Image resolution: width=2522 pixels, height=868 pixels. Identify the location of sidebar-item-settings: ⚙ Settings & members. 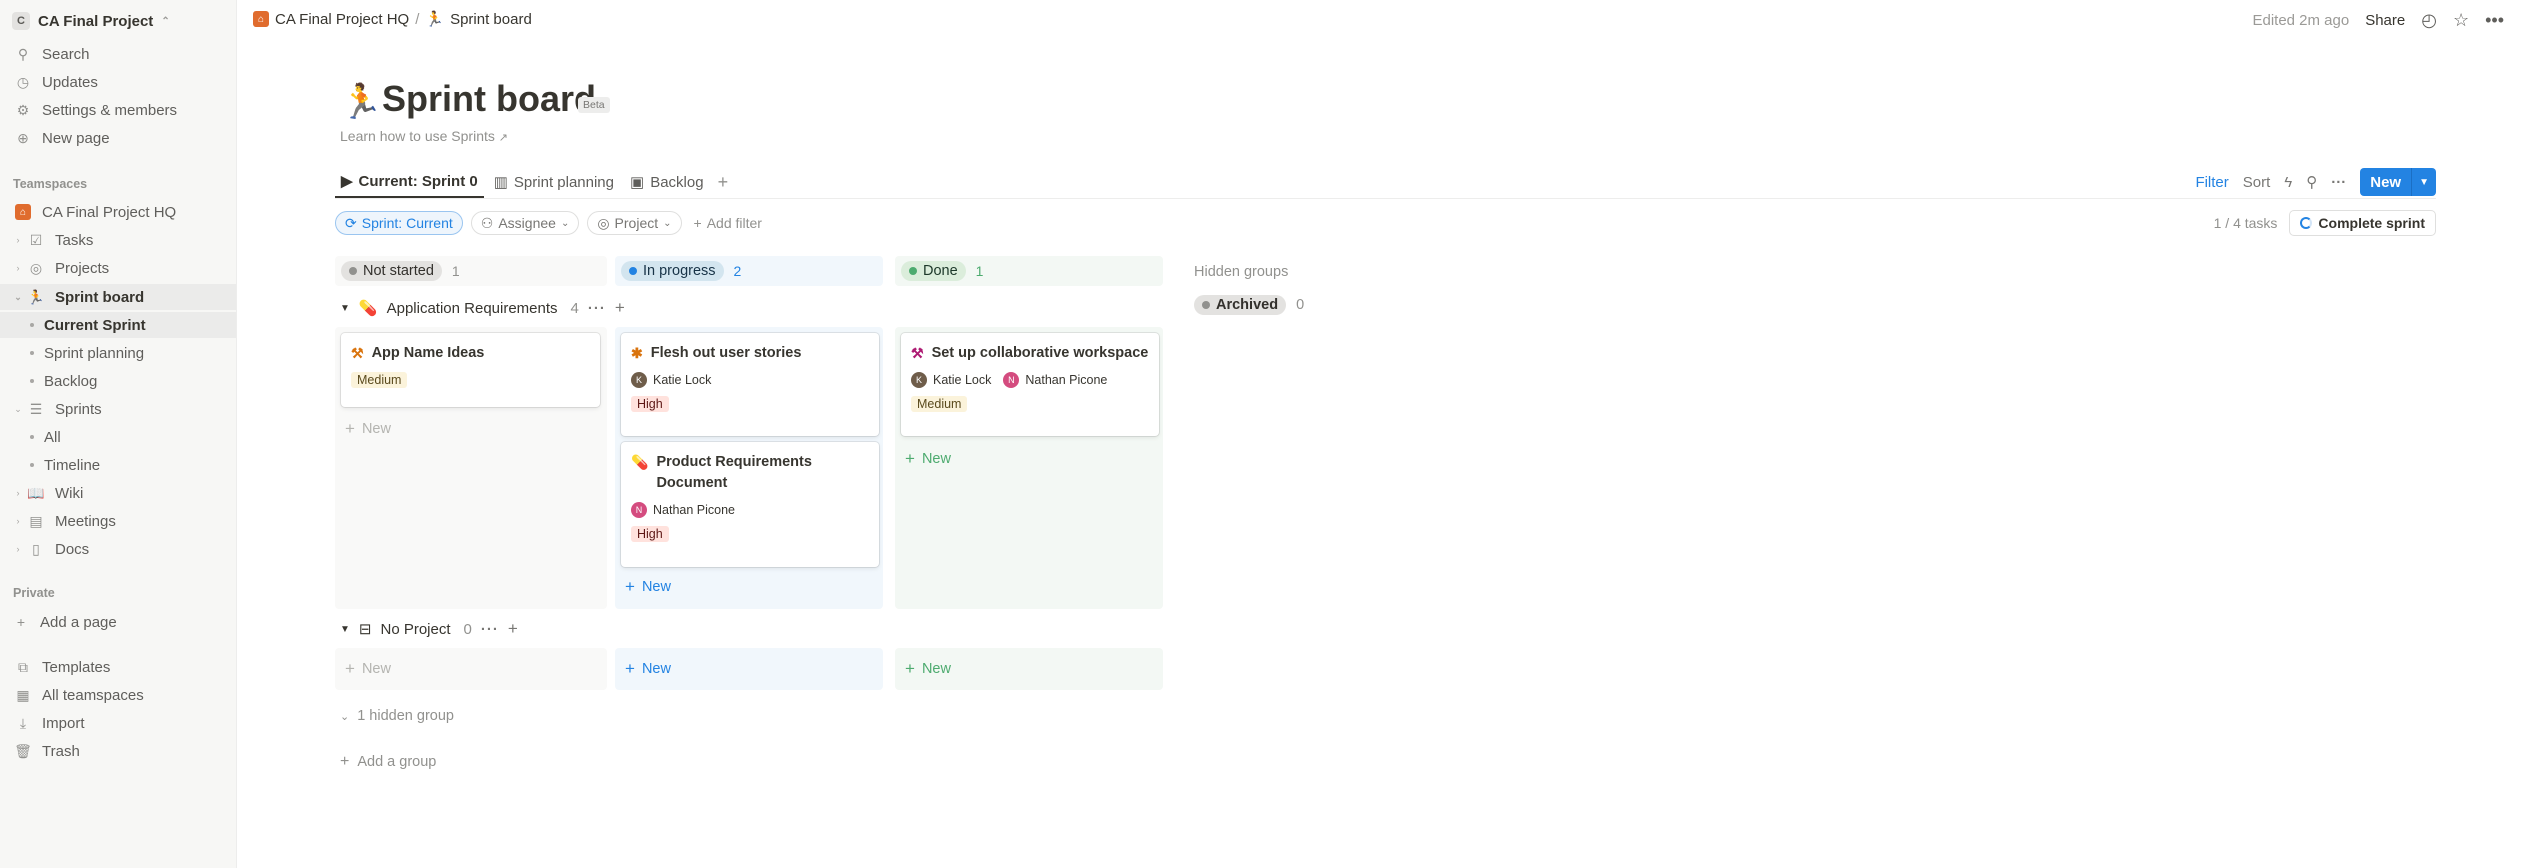
(118, 110).